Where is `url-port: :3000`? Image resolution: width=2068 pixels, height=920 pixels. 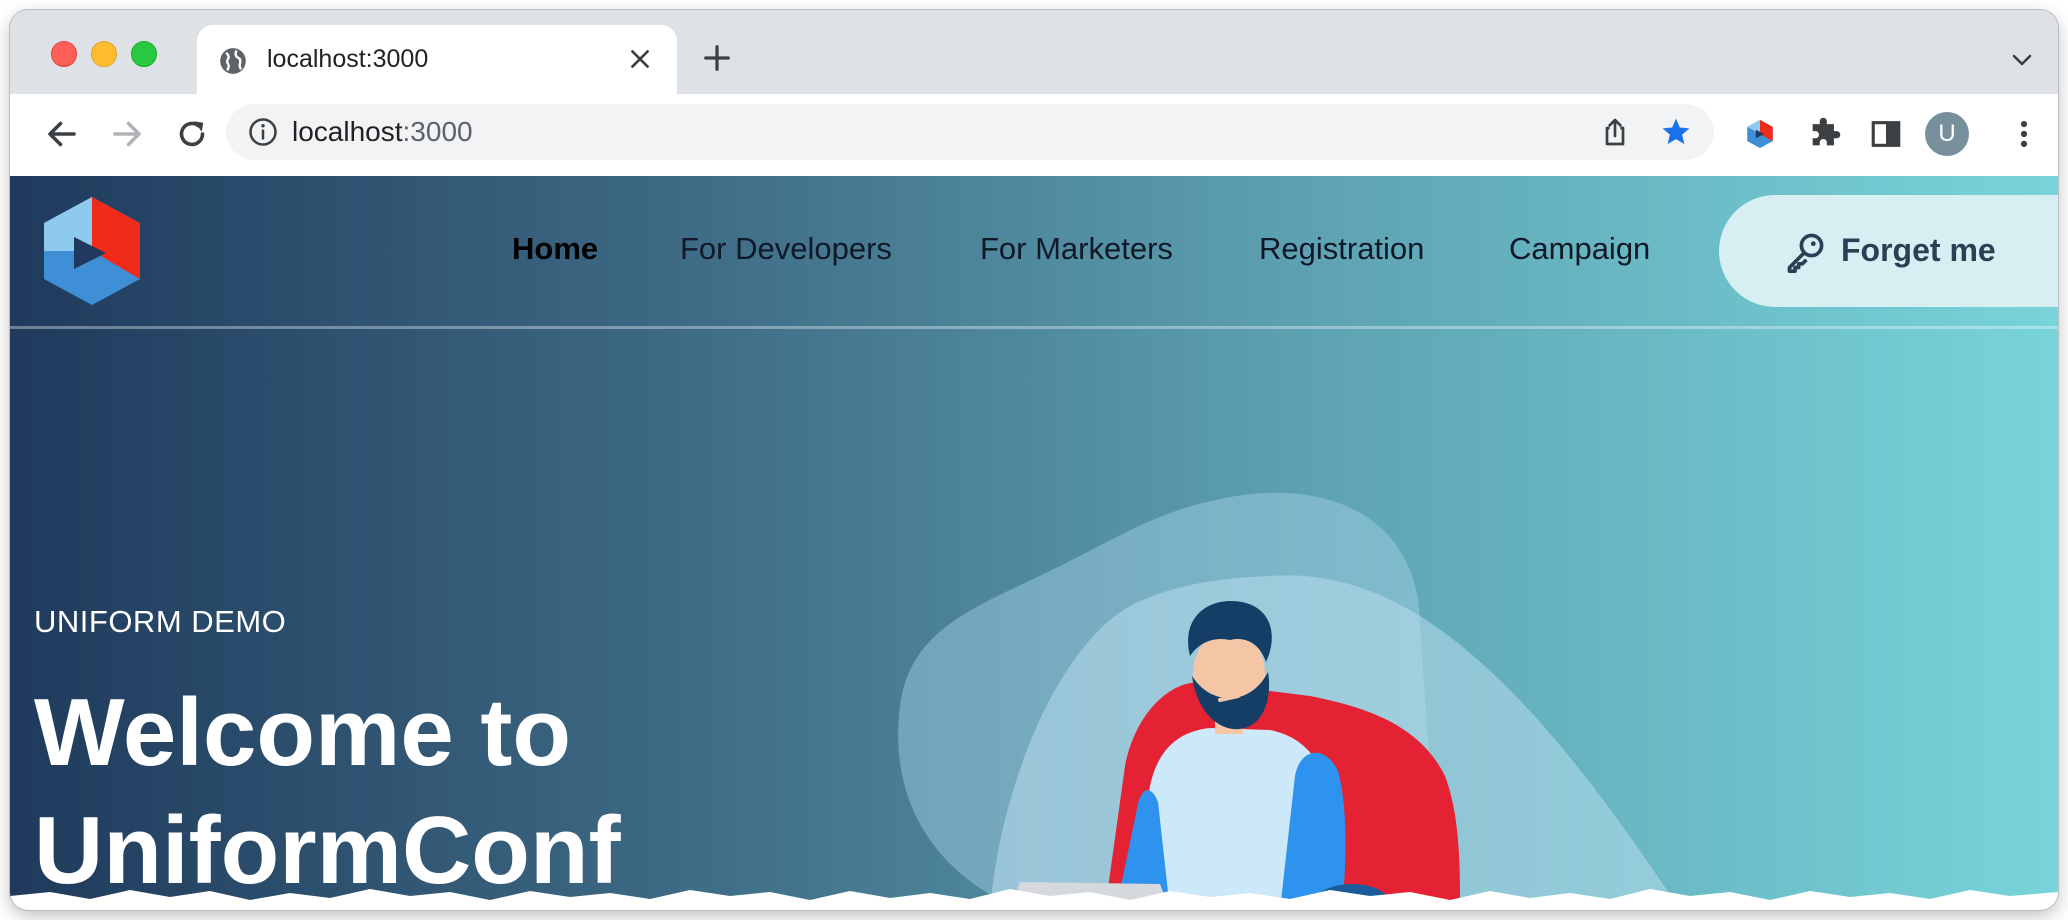
url-port: :3000 is located at coordinates (437, 131).